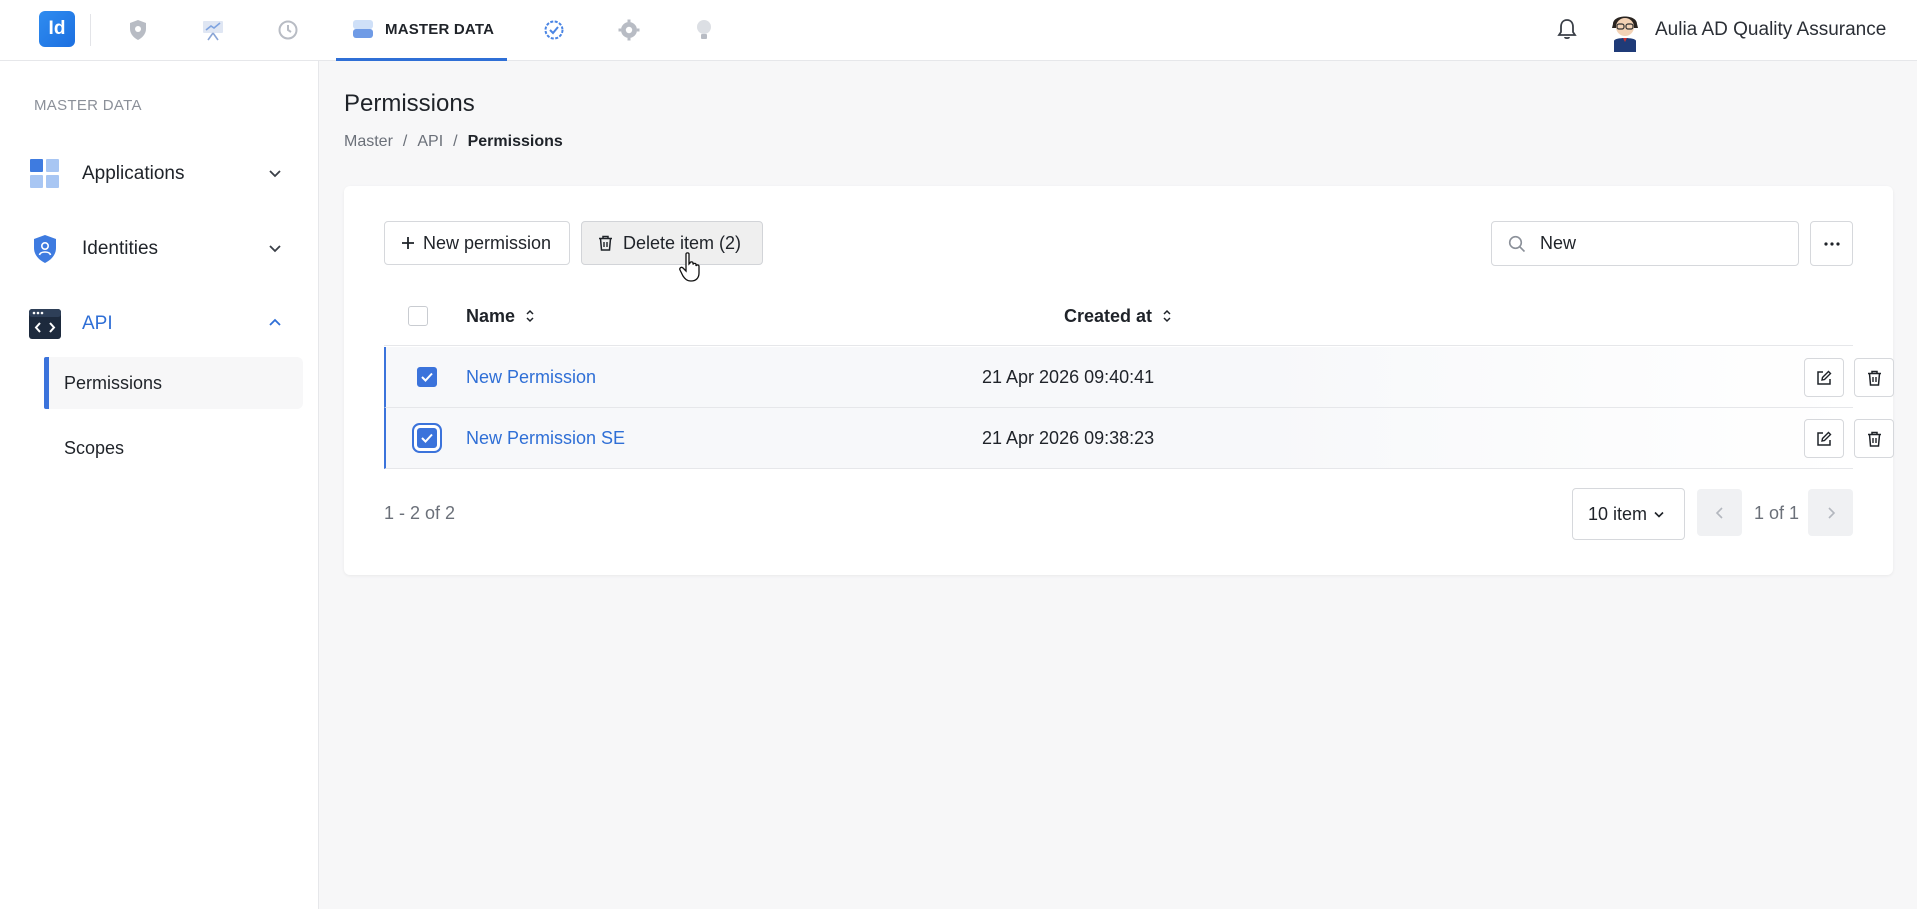 This screenshot has height=909, width=1917. I want to click on tab-master-data: MASTER DATA, so click(421, 30).